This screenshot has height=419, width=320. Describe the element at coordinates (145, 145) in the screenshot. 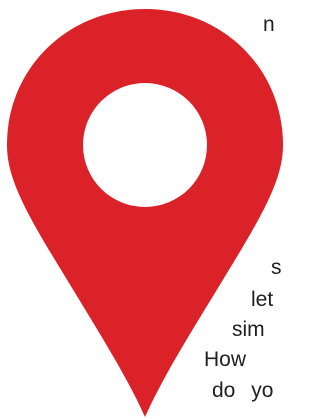

I see `pin-hole` at that location.